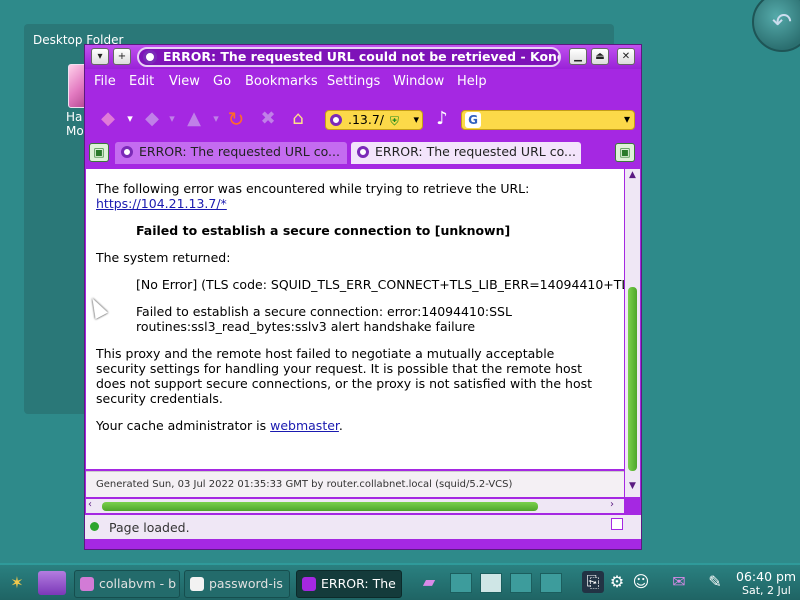 This screenshot has width=800, height=600. I want to click on scroll-left-icon: ‹, so click(90, 504).